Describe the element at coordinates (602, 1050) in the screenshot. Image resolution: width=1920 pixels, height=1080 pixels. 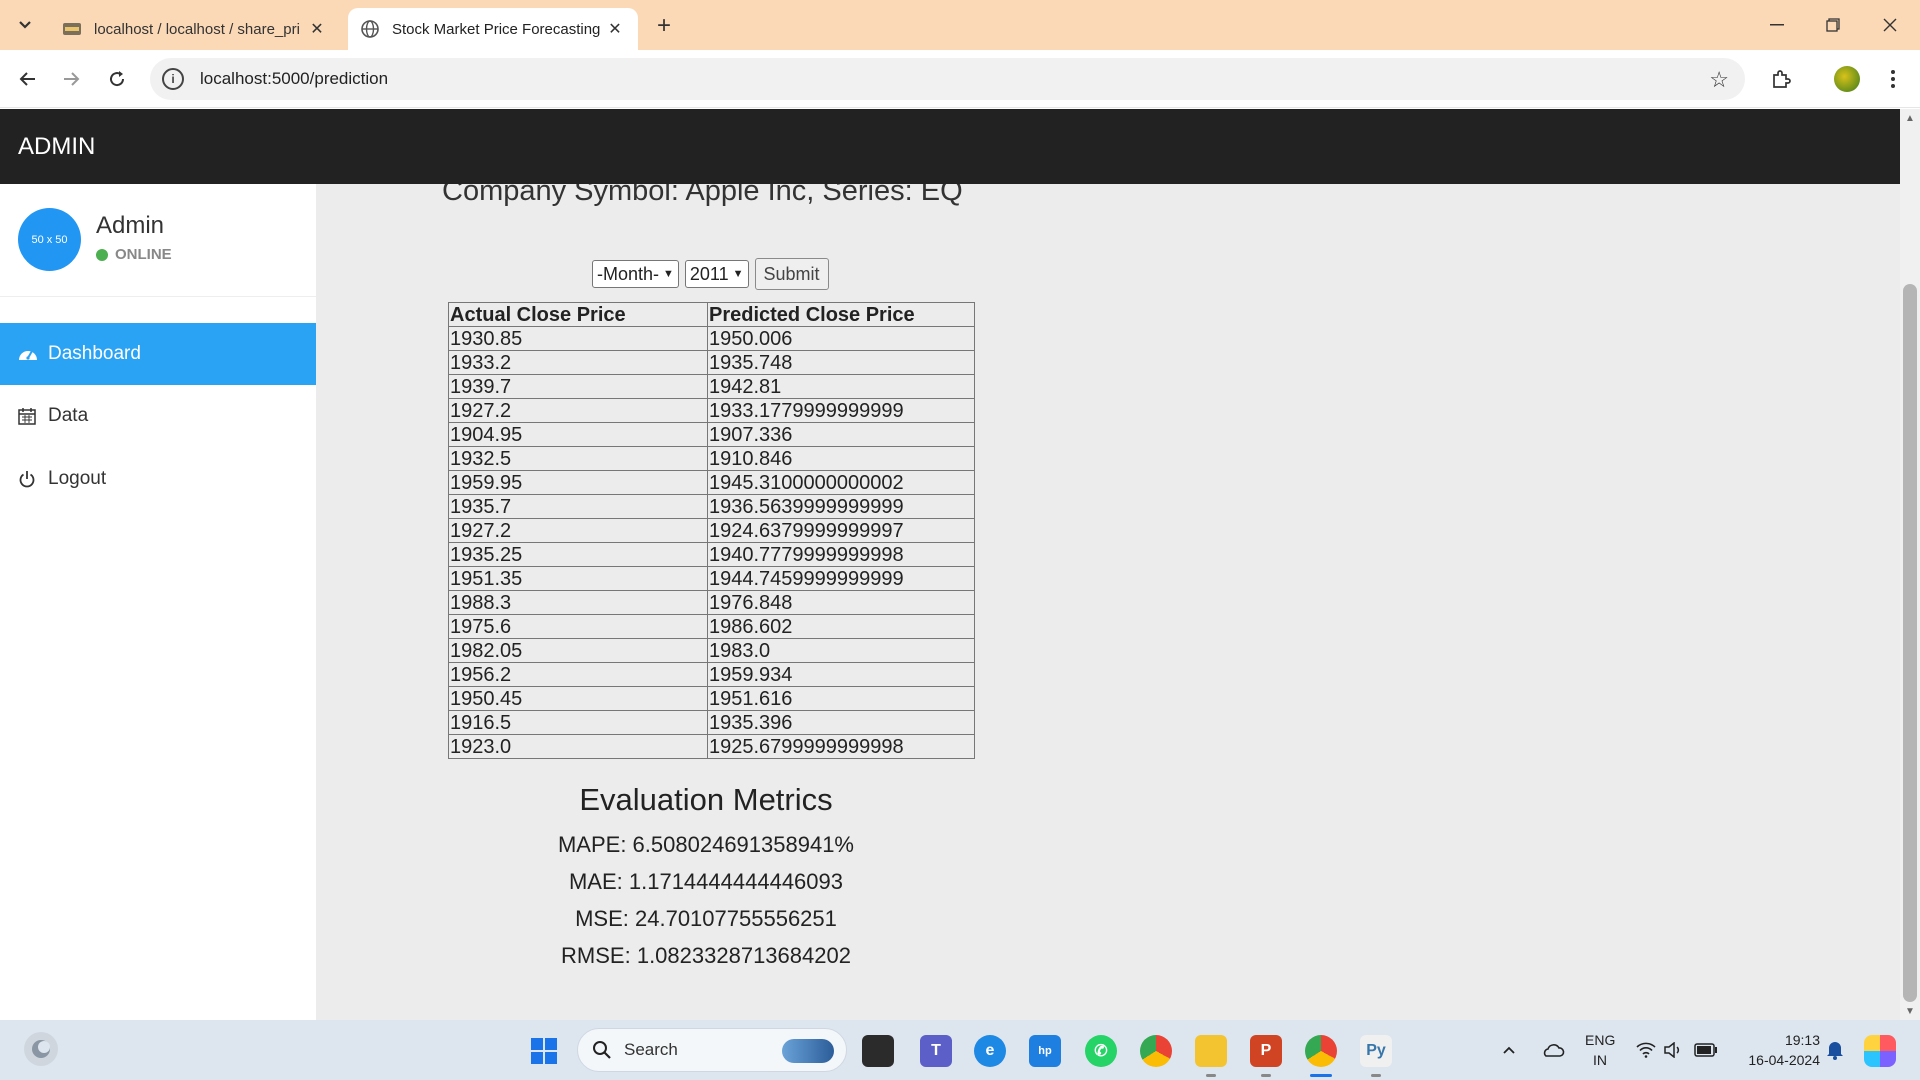
I see `search-icon` at that location.